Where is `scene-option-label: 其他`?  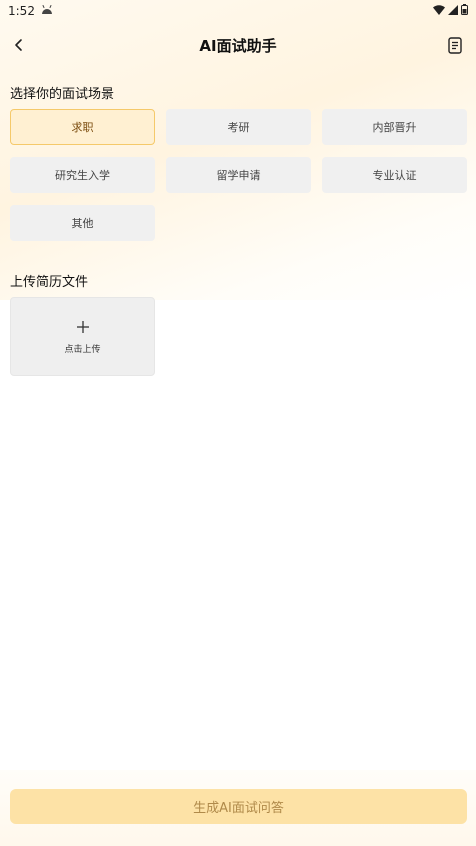 scene-option-label: 其他 is located at coordinates (82, 223).